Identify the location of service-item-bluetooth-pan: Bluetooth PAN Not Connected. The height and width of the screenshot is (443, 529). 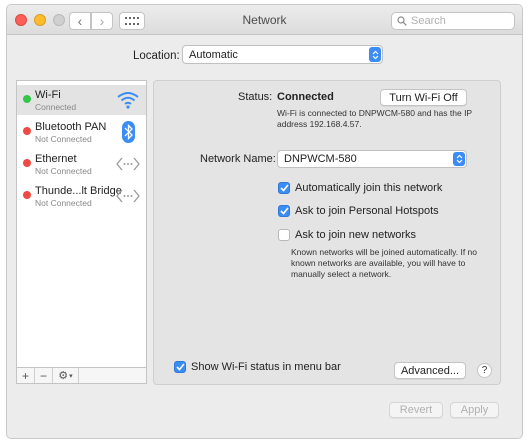
(81, 132).